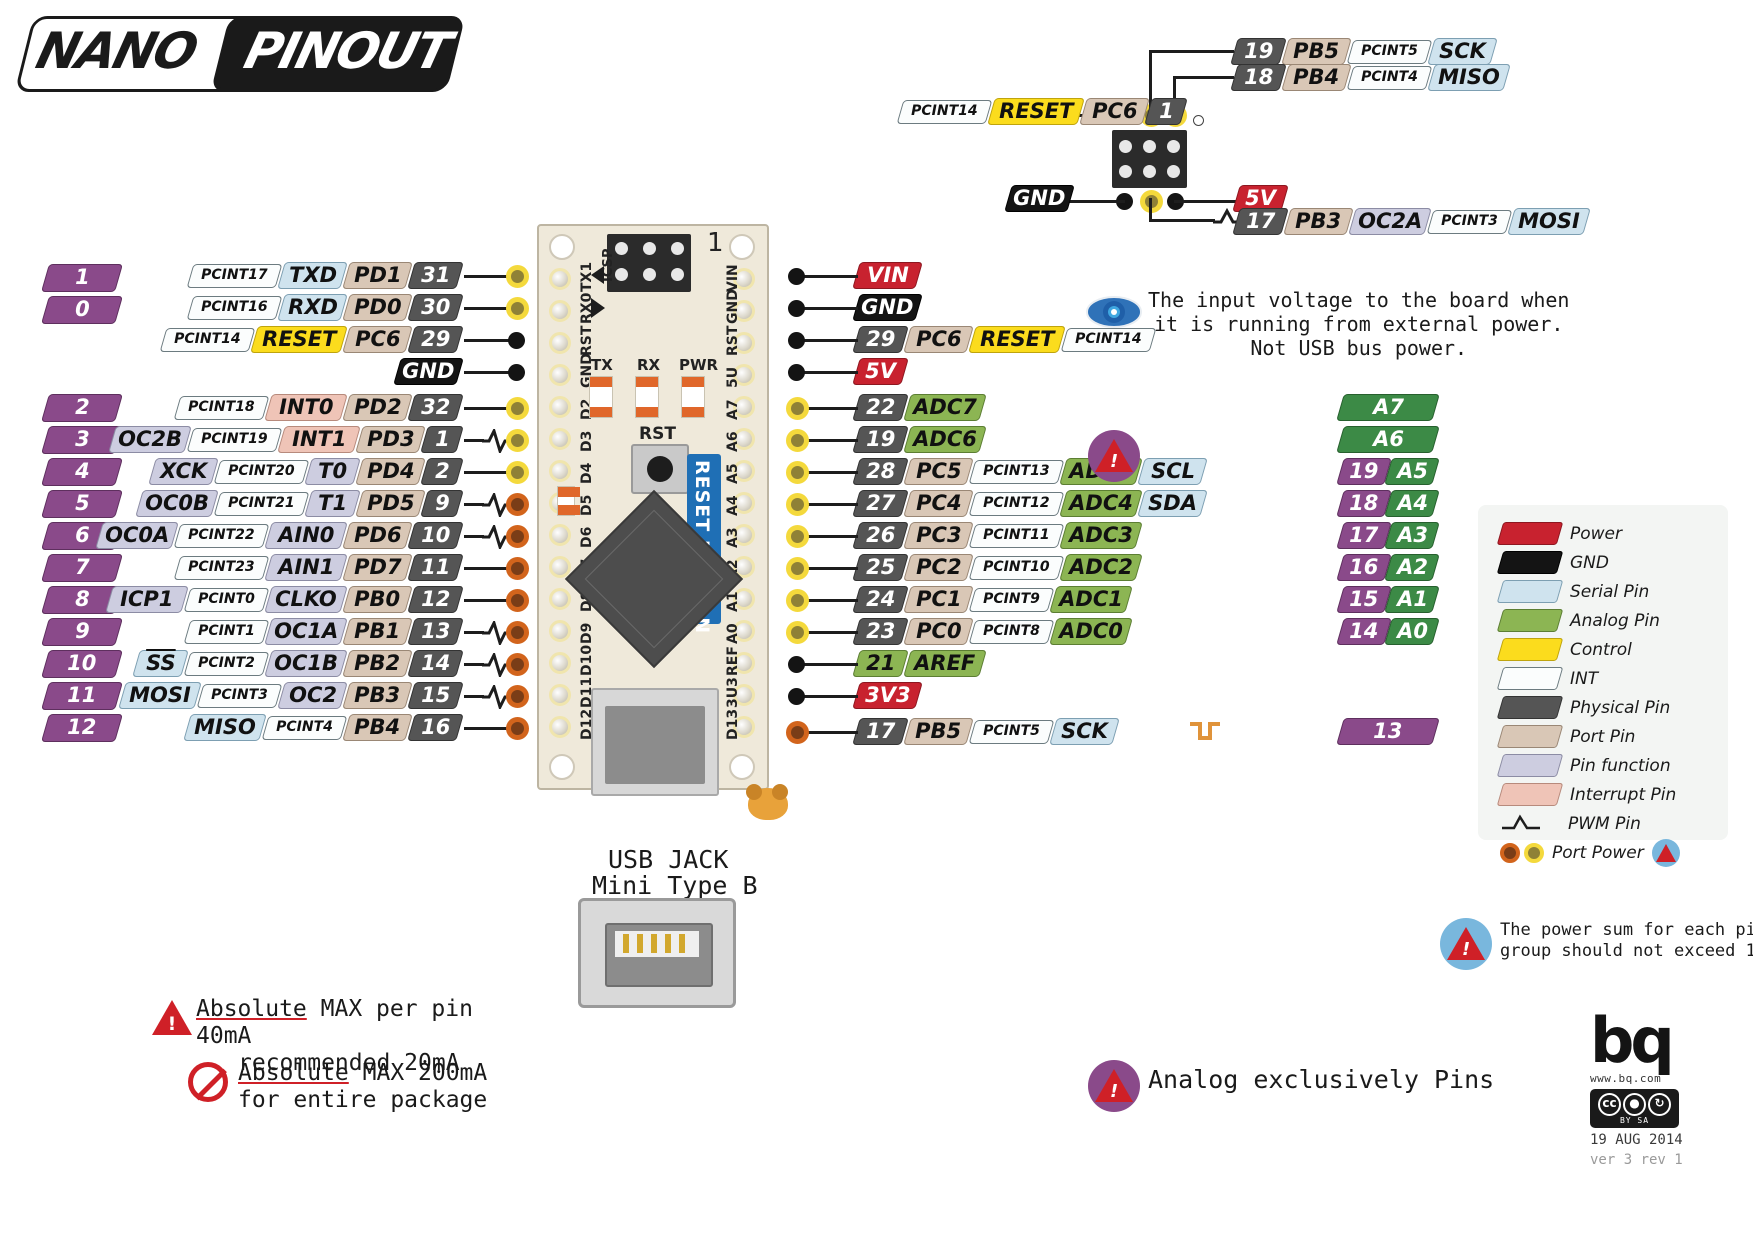 Image resolution: width=1753 pixels, height=1240 pixels. I want to click on cc-by-icon: ●, so click(1634, 1104).